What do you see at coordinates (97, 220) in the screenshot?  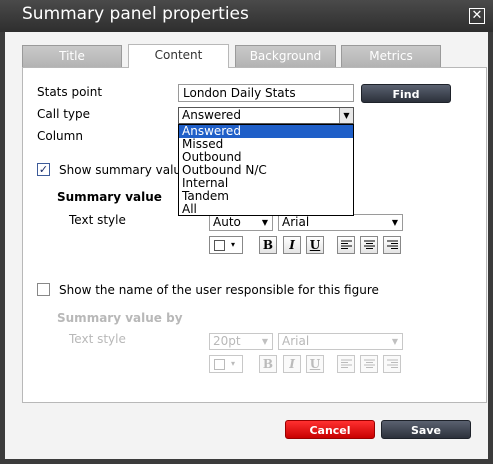 I see `text-style-label: Text style` at bounding box center [97, 220].